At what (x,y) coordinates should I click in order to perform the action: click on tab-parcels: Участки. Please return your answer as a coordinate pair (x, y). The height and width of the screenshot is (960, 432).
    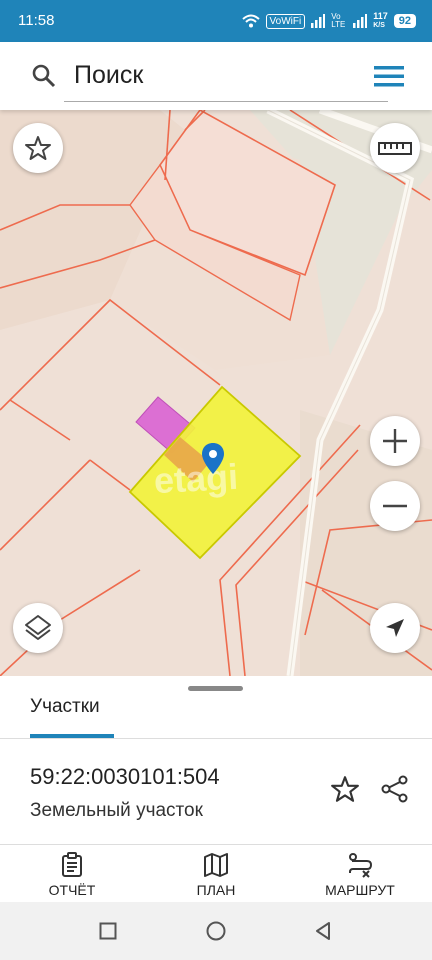
    Looking at the image, I should click on (65, 707).